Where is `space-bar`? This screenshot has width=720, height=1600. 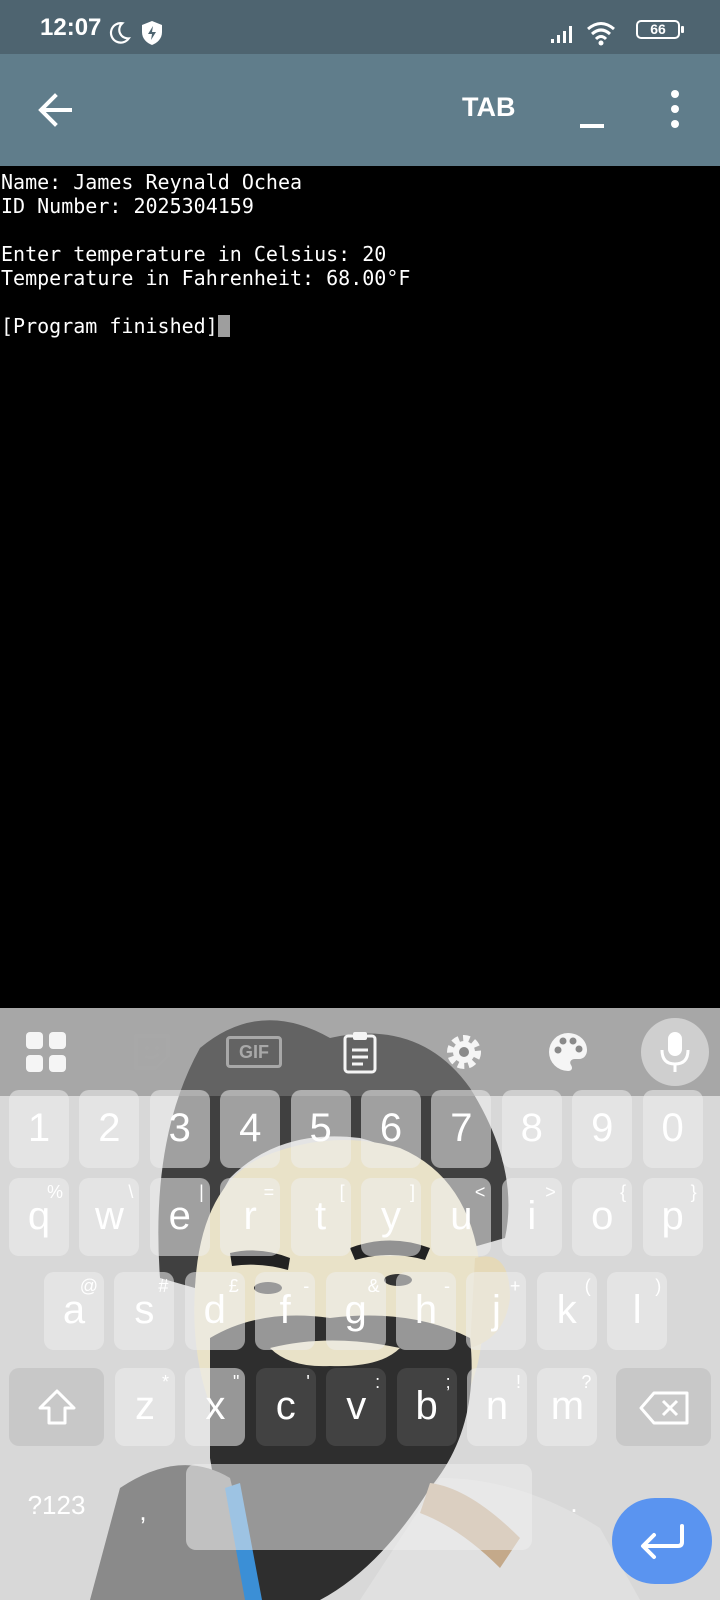
space-bar is located at coordinates (359, 1507).